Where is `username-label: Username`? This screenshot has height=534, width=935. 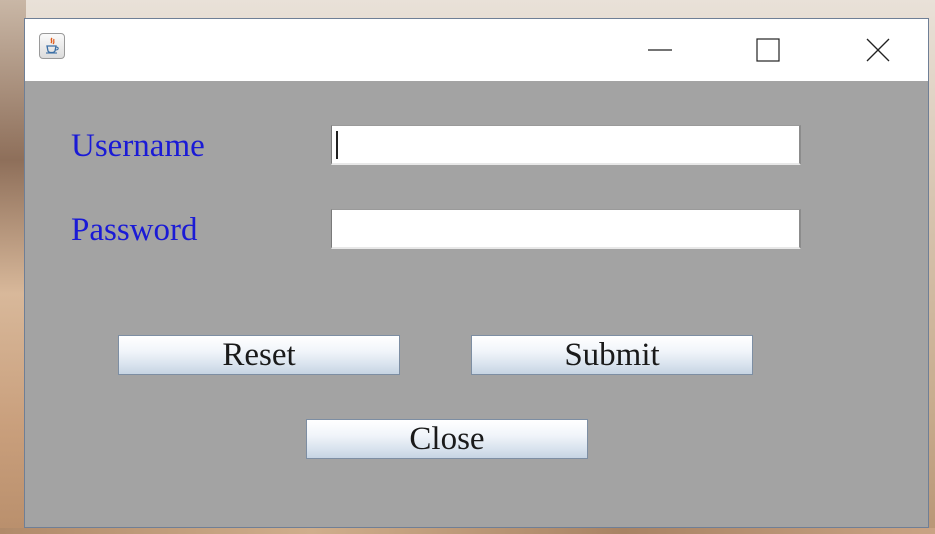 username-label: Username is located at coordinates (138, 146).